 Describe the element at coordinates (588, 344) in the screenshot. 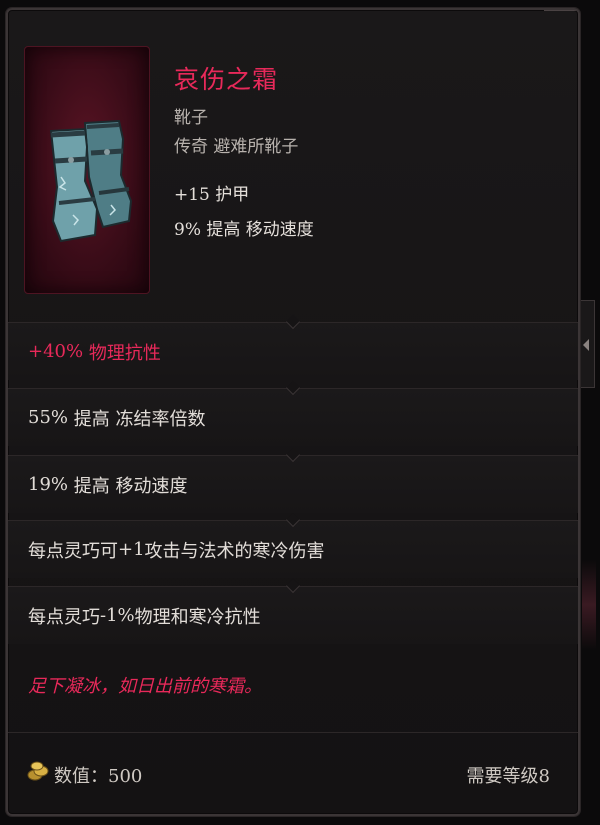

I see `expand-tab` at that location.